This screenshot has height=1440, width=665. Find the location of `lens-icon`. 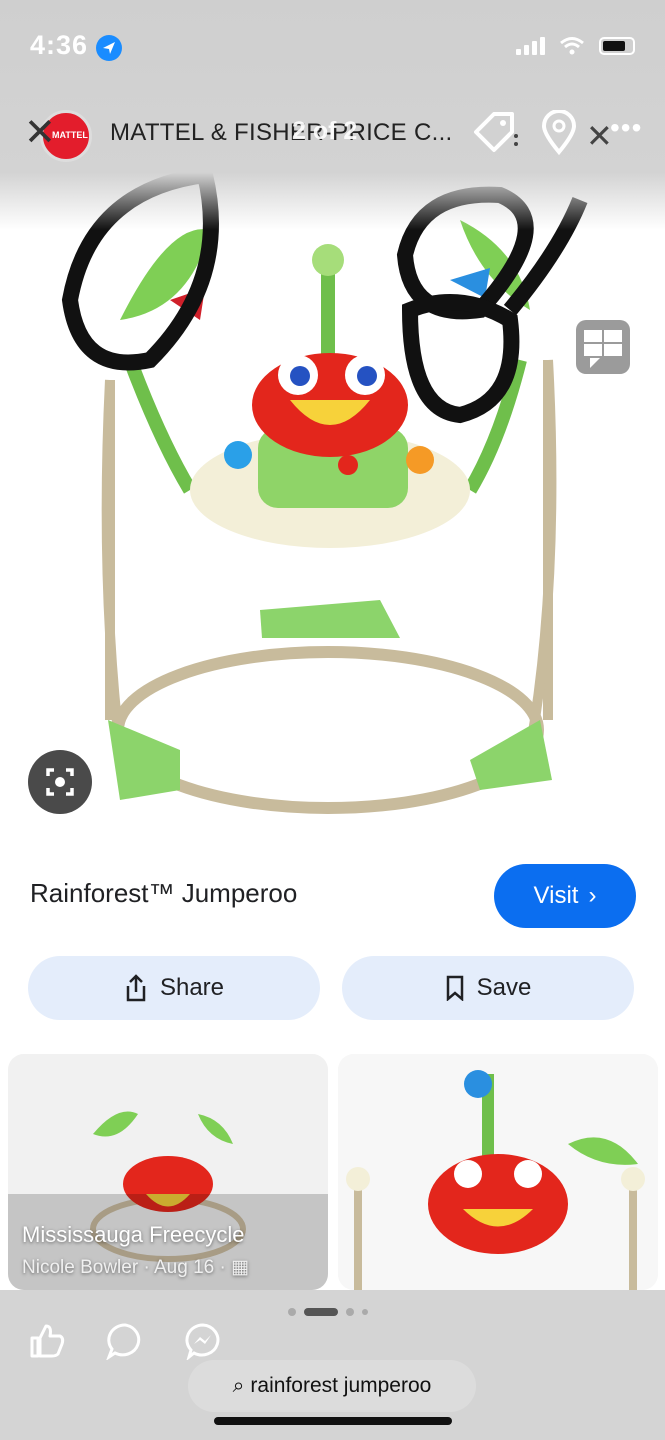

lens-icon is located at coordinates (60, 782).